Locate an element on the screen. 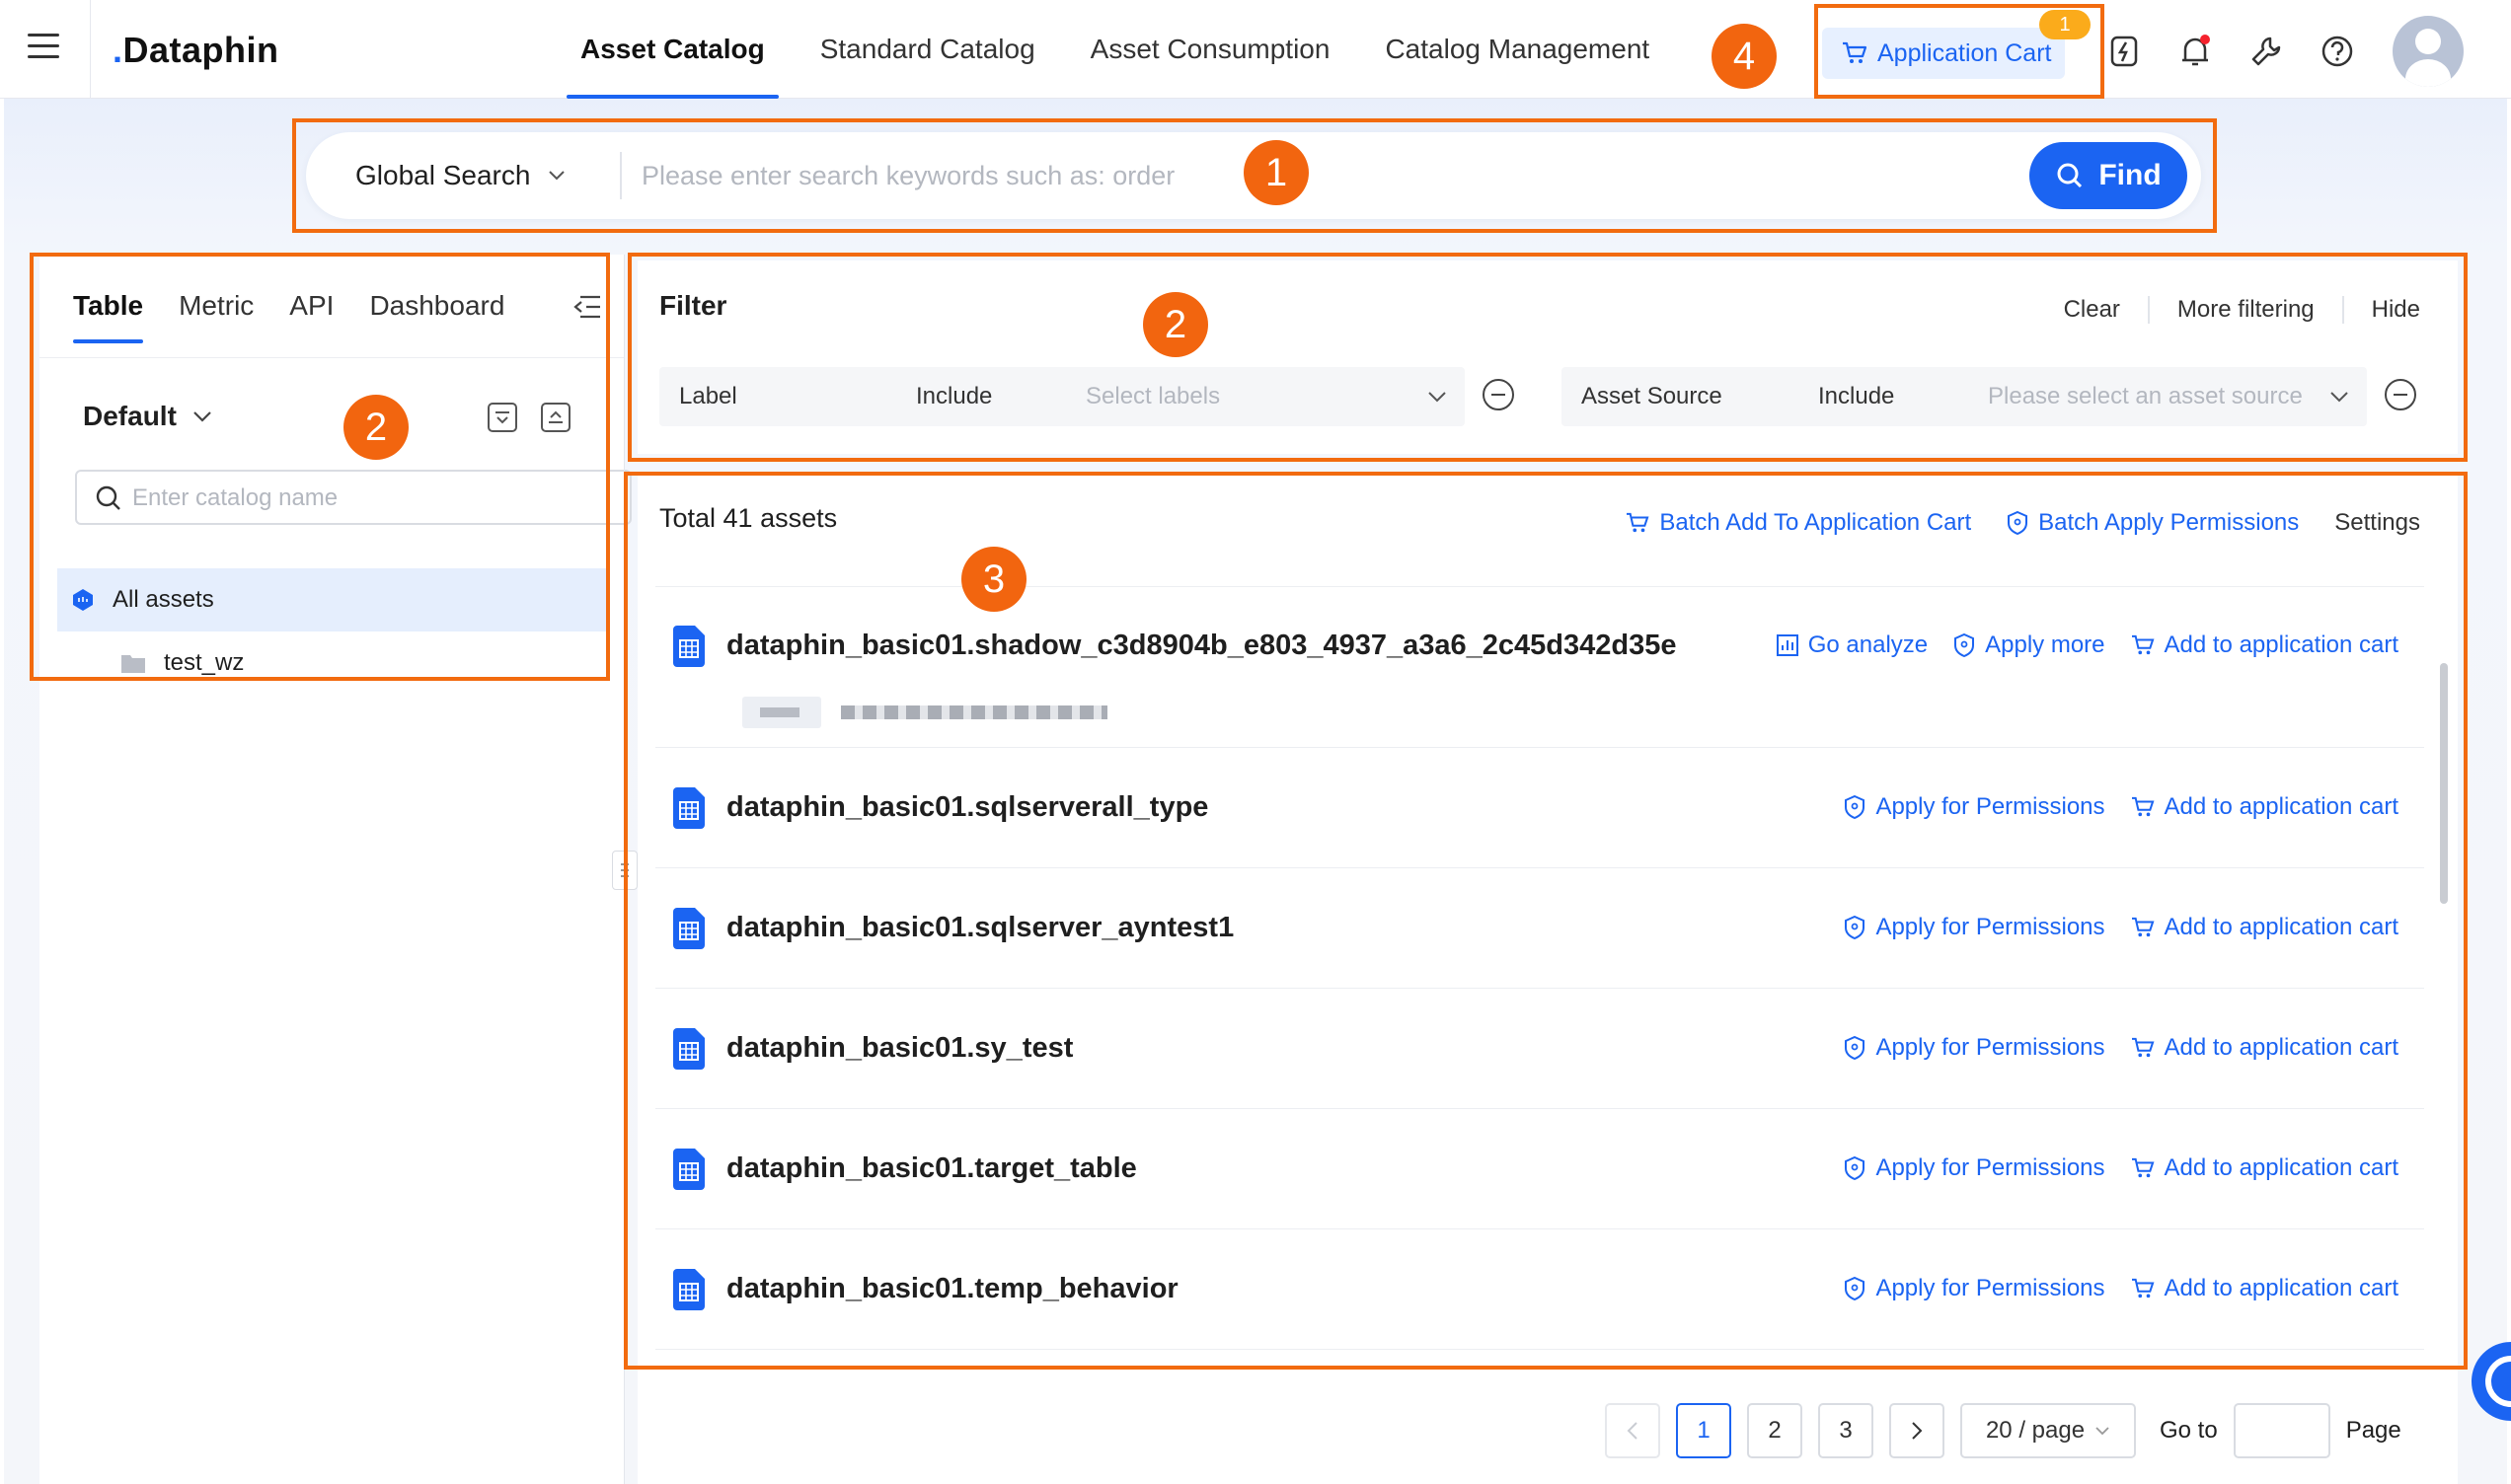  tree-item-label: All assets is located at coordinates (164, 599).